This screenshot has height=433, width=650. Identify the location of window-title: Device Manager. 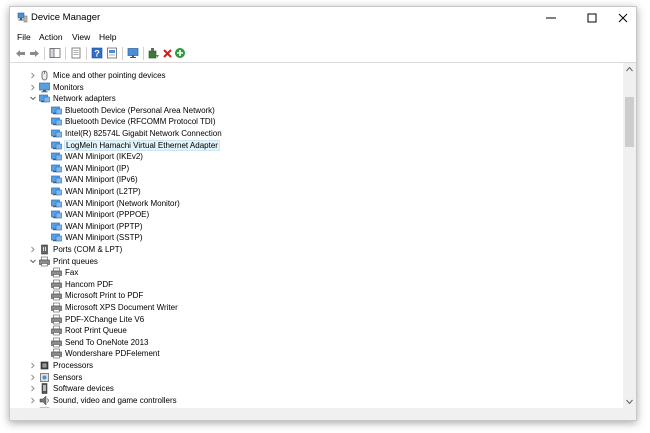
(66, 17).